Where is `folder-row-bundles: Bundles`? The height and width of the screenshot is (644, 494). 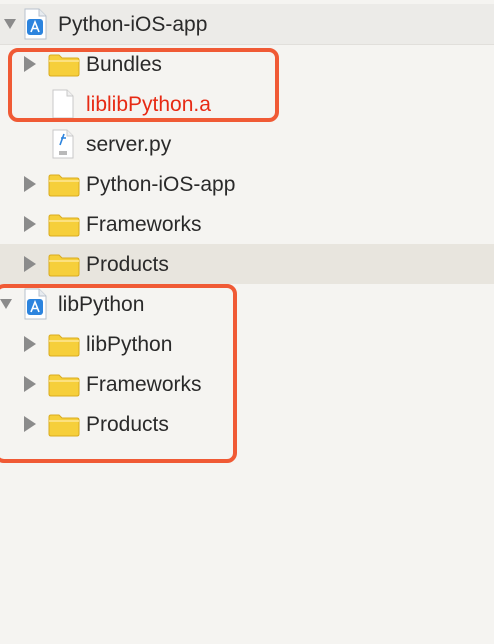
folder-row-bundles: Bundles is located at coordinates (247, 64).